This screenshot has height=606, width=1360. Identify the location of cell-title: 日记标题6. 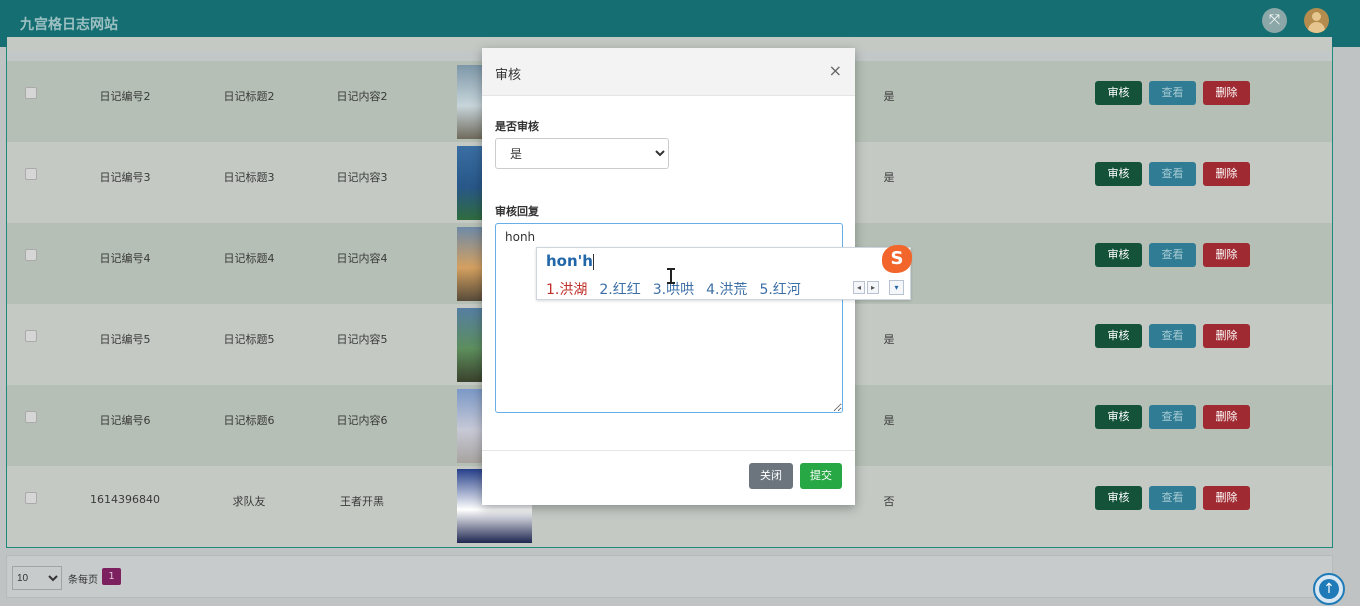
(249, 420).